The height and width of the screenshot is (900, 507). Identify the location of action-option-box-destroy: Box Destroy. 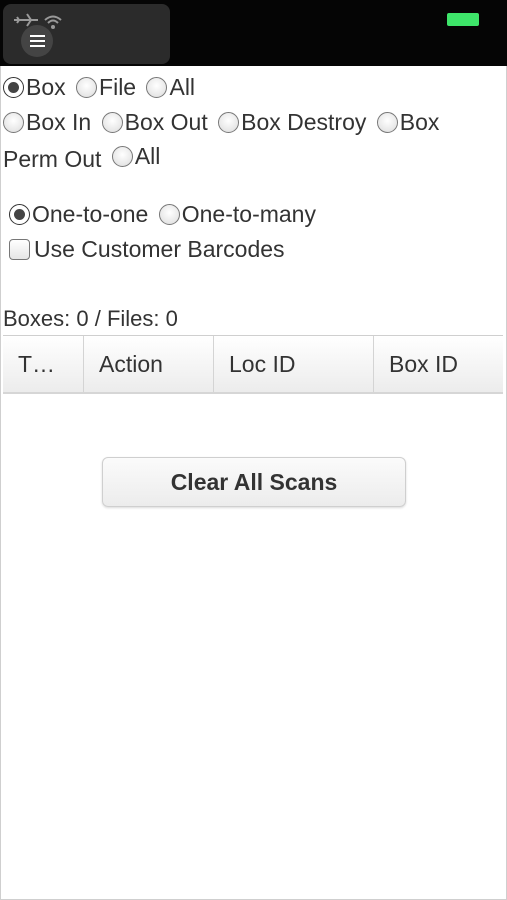
(292, 122).